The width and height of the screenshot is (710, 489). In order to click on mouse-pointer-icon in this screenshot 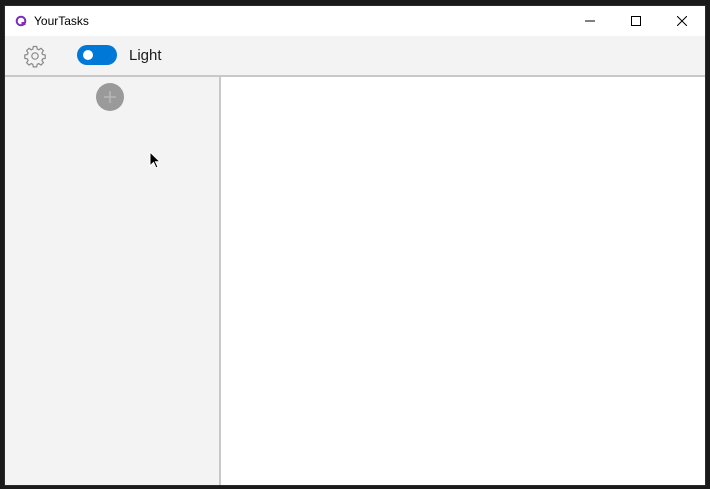, I will do `click(155, 160)`.